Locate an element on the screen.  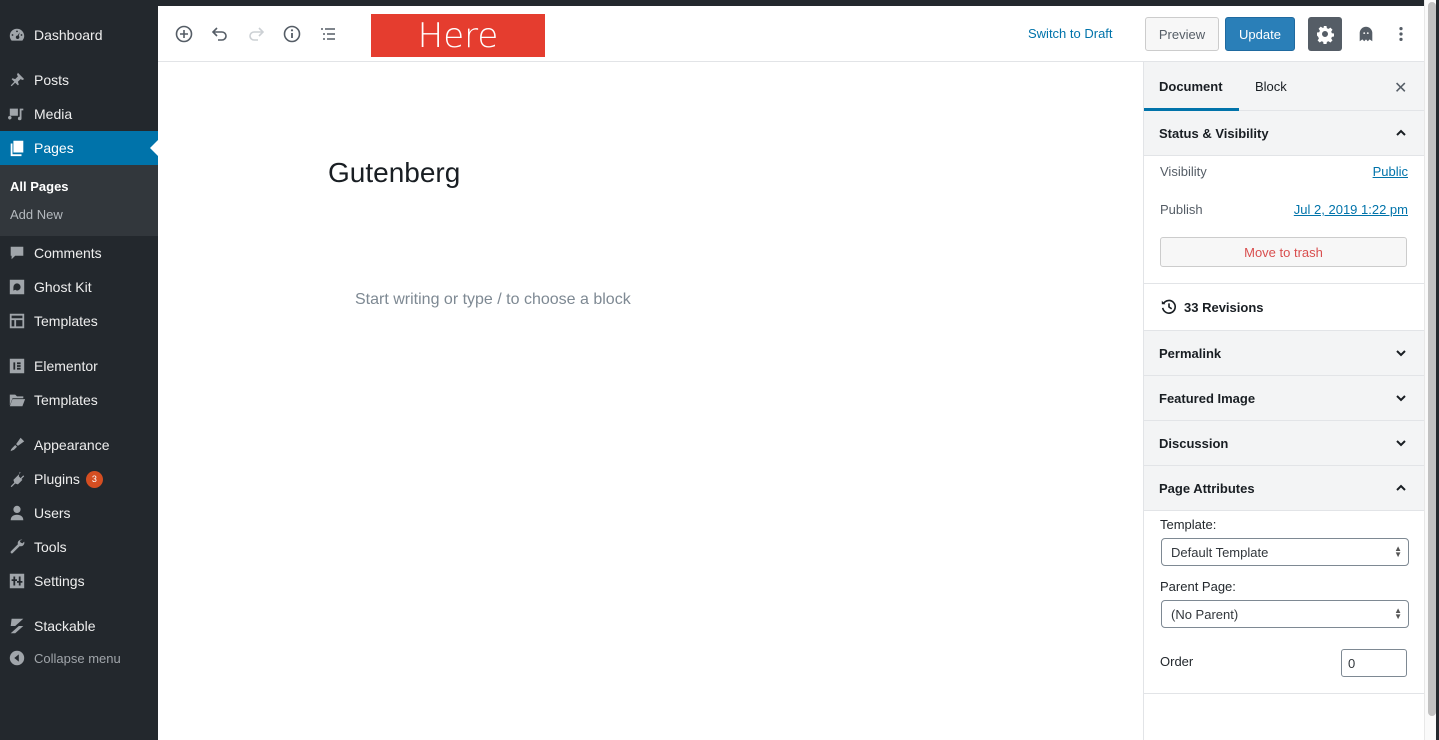
scrollbar-thumb is located at coordinates (1432, 359).